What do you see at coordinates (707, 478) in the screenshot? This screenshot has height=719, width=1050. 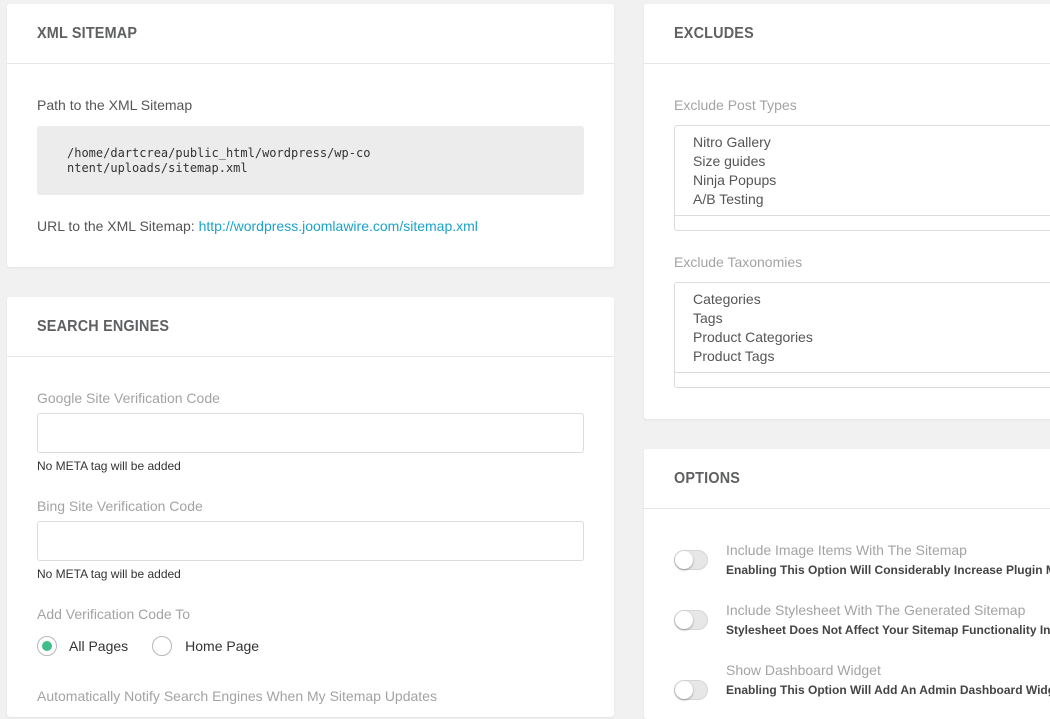 I see `options-title: OPTIONS` at bounding box center [707, 478].